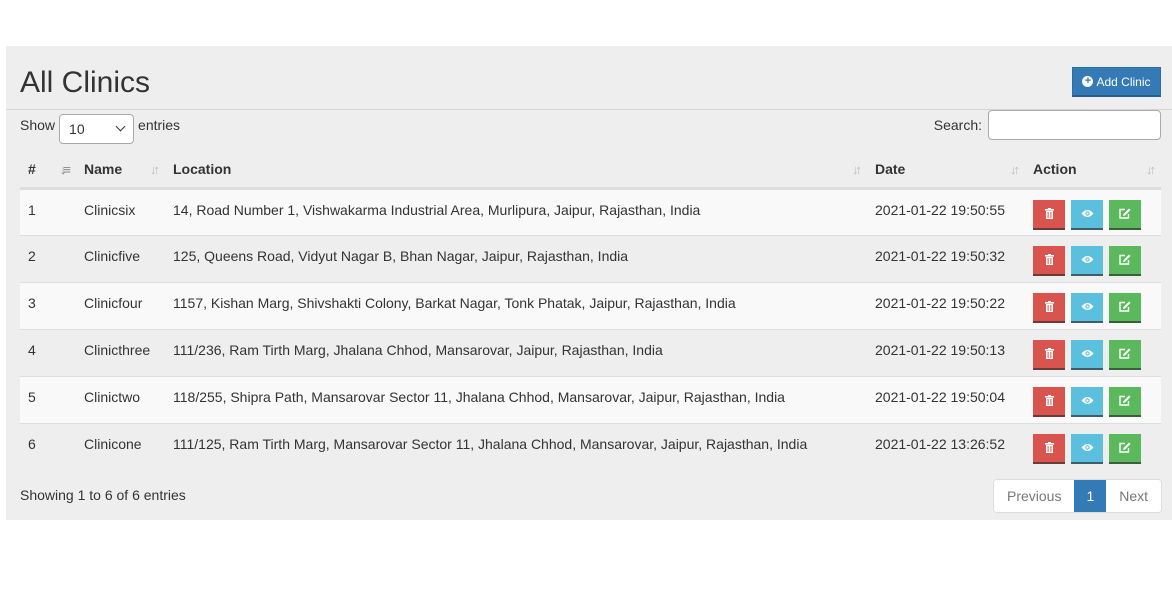 This screenshot has width=1172, height=613. Describe the element at coordinates (120, 126) in the screenshot. I see `chevron-down-icon` at that location.